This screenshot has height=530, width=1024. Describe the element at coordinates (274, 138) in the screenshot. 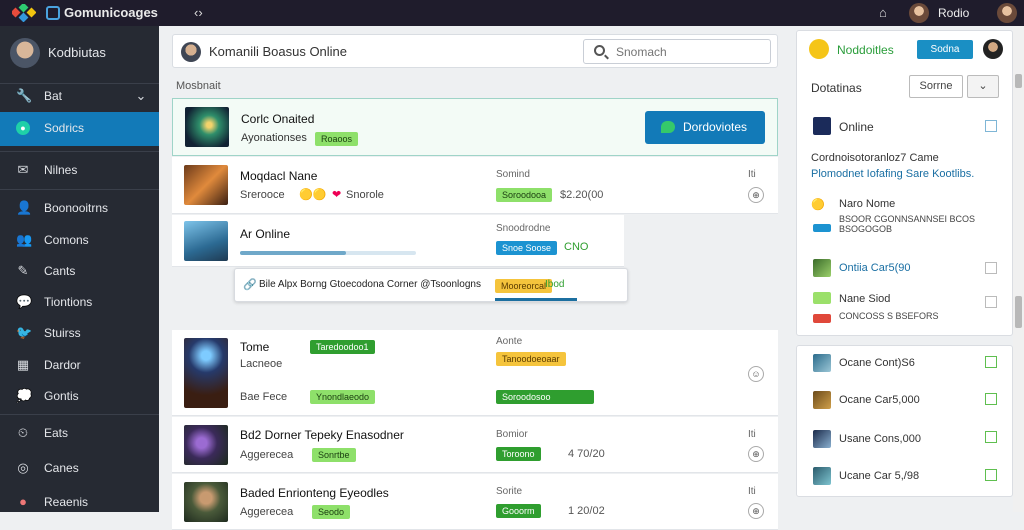

I see `row-subtitle: Ayonationses` at that location.